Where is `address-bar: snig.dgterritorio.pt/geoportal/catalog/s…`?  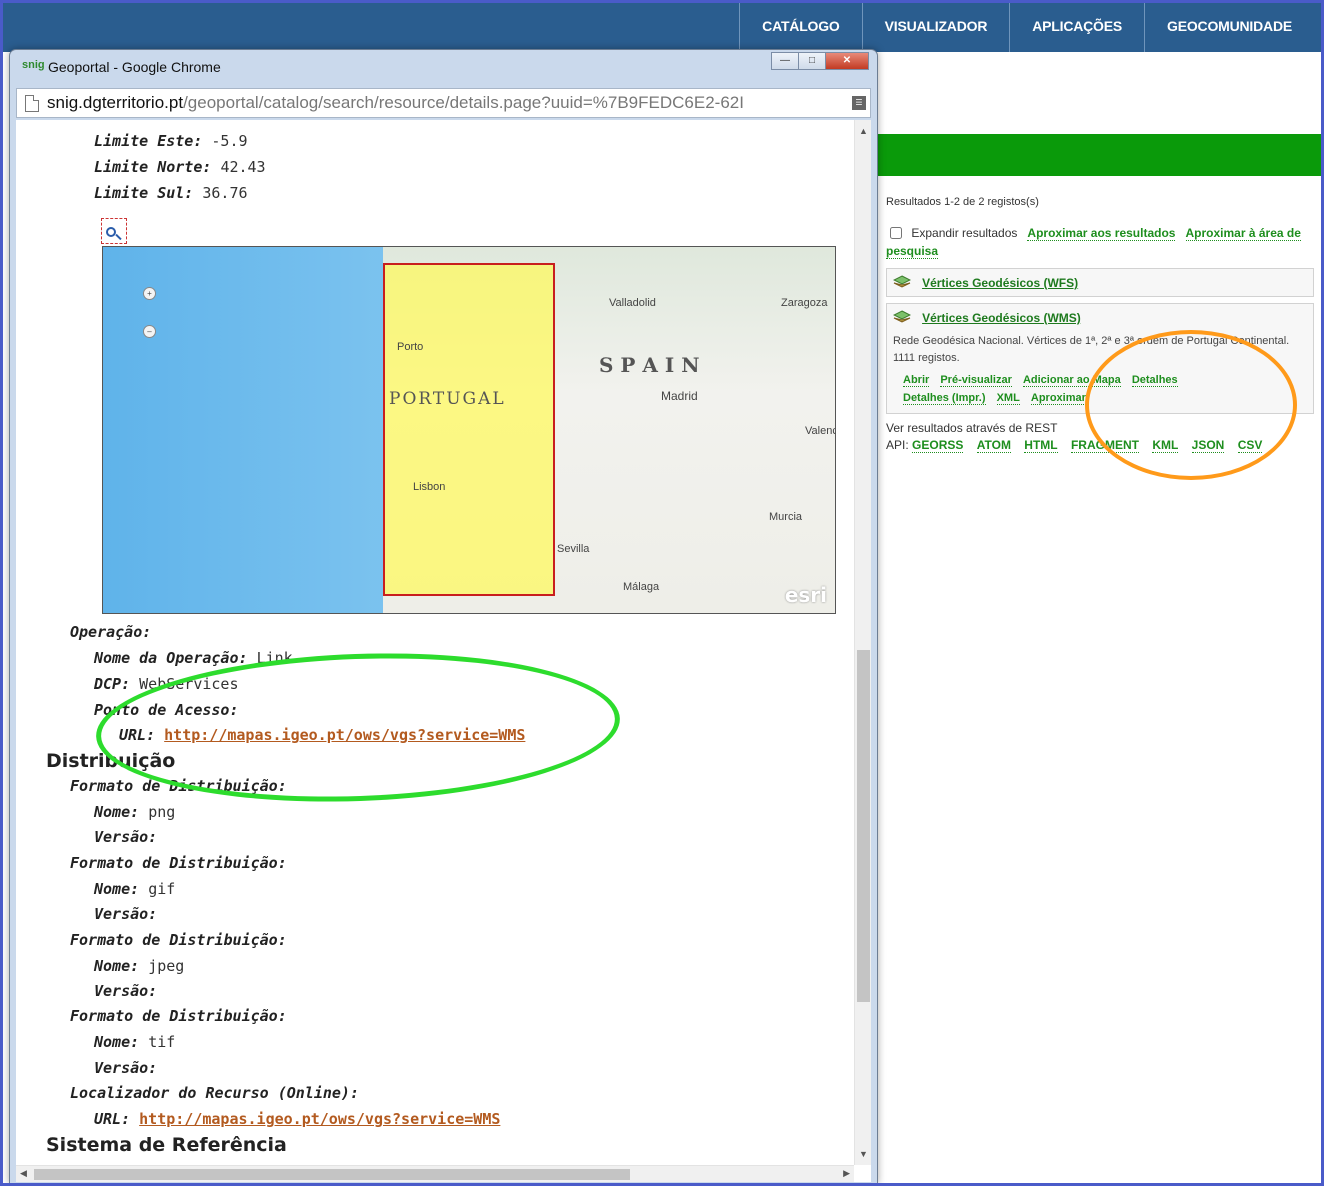
address-bar: snig.dgterritorio.pt/geoportal/catalog/s… is located at coordinates (443, 103).